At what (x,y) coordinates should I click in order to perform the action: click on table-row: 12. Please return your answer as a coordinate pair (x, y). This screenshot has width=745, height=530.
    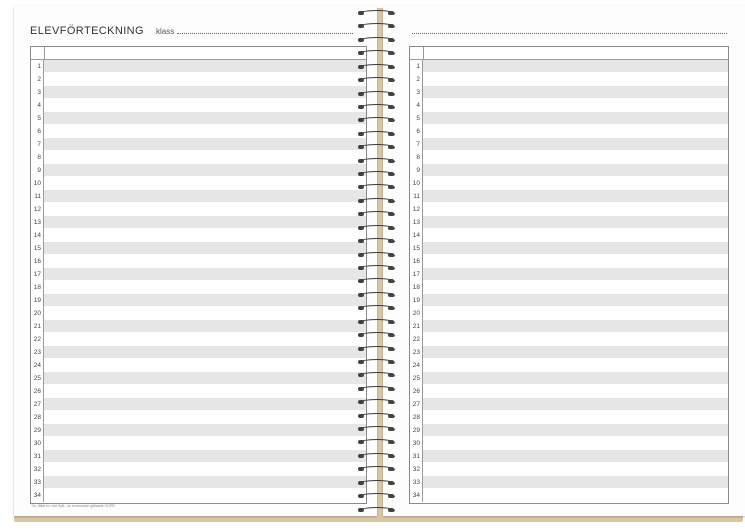
    Looking at the image, I should click on (198, 209).